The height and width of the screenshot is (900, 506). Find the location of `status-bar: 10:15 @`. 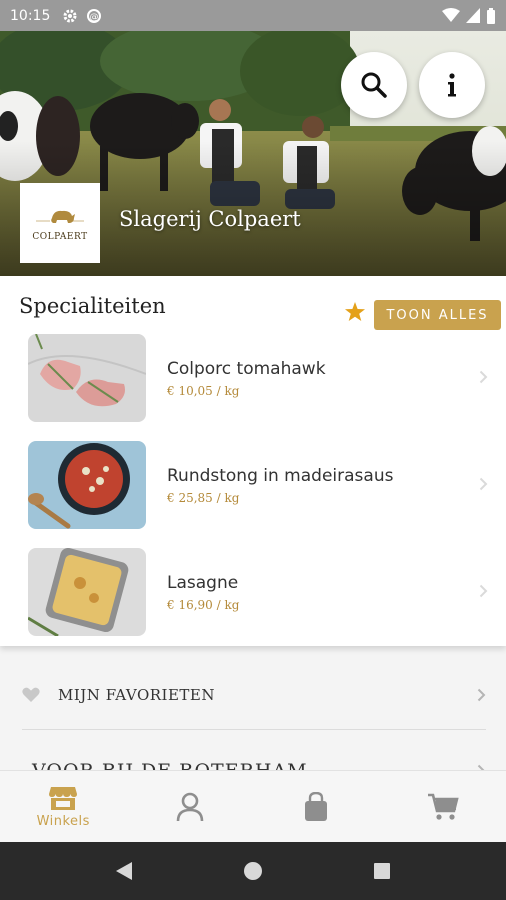

status-bar: 10:15 @ is located at coordinates (253, 15).